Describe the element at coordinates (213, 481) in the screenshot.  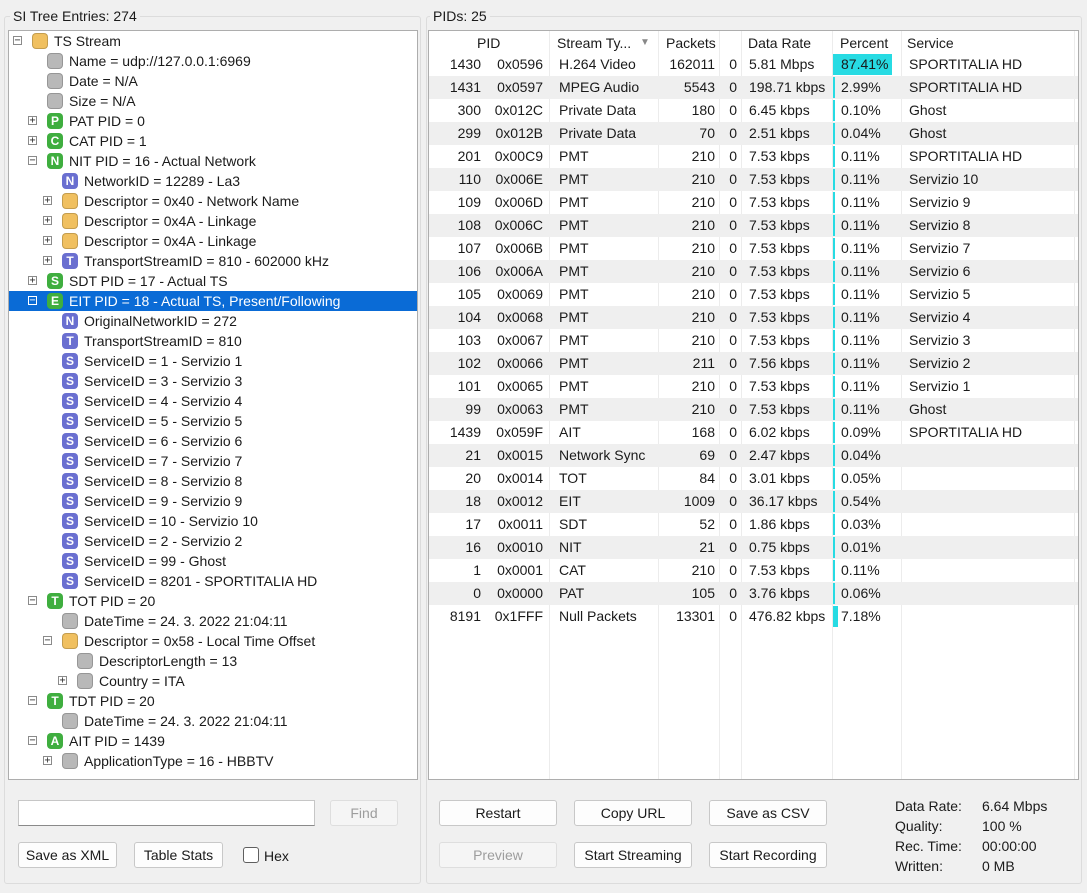
I see `tree-node: S ServiceID = 8 - Servizio 8` at that location.